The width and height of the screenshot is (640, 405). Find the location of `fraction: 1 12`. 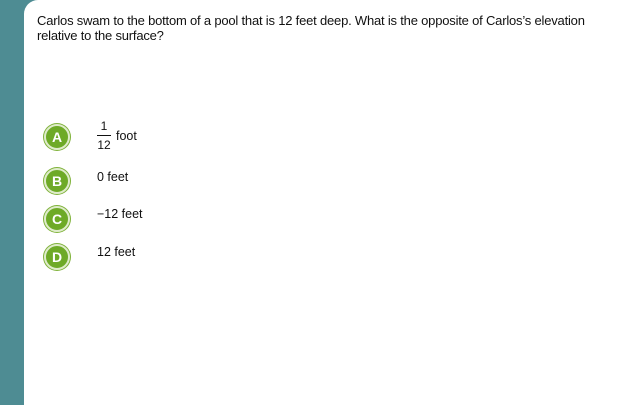

fraction: 1 12 is located at coordinates (104, 136).